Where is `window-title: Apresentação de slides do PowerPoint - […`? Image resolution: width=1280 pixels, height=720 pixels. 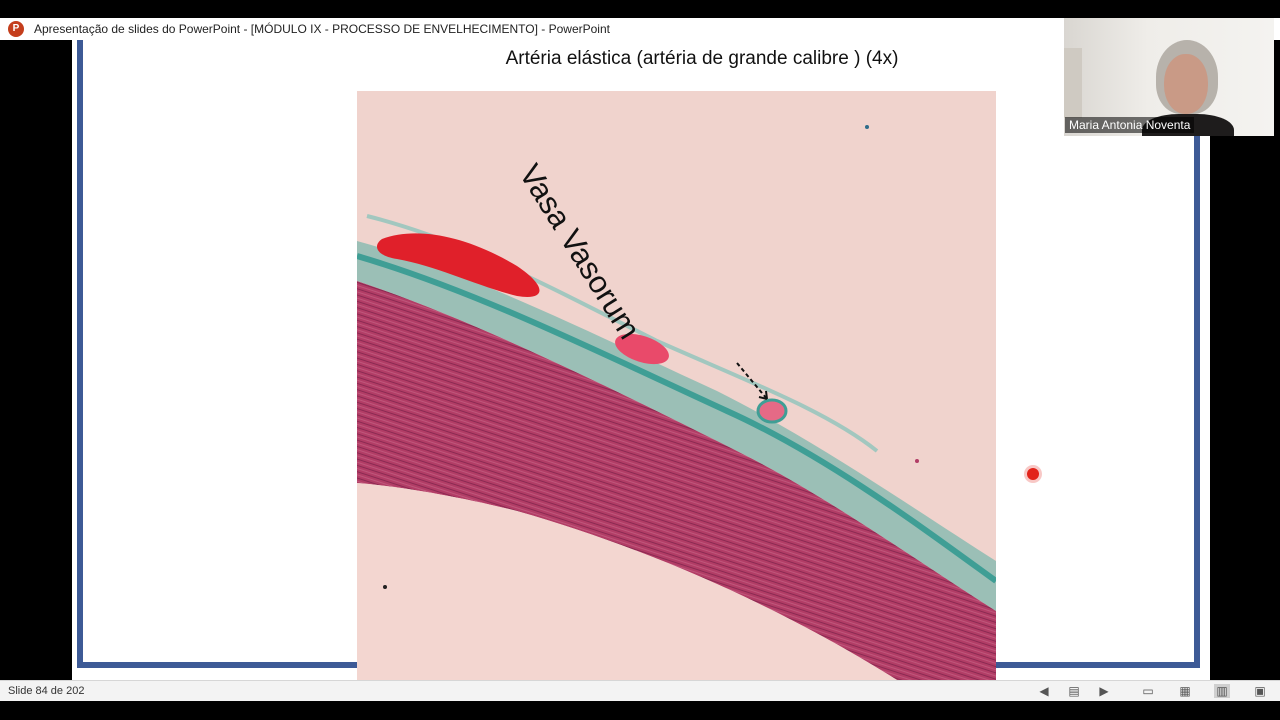 window-title: Apresentação de slides do PowerPoint - [… is located at coordinates (322, 29).